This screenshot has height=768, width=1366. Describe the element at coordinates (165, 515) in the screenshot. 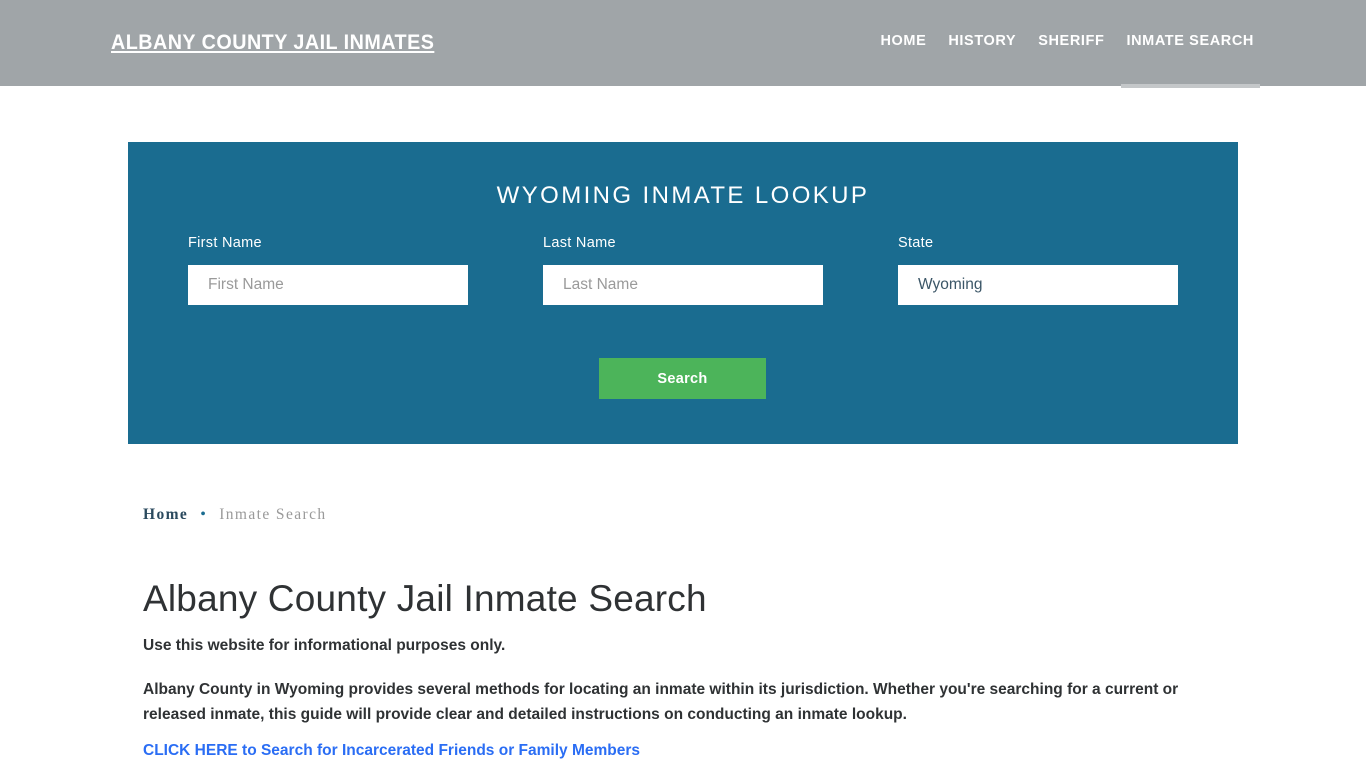

I see `breadcrumb-home: Home` at that location.